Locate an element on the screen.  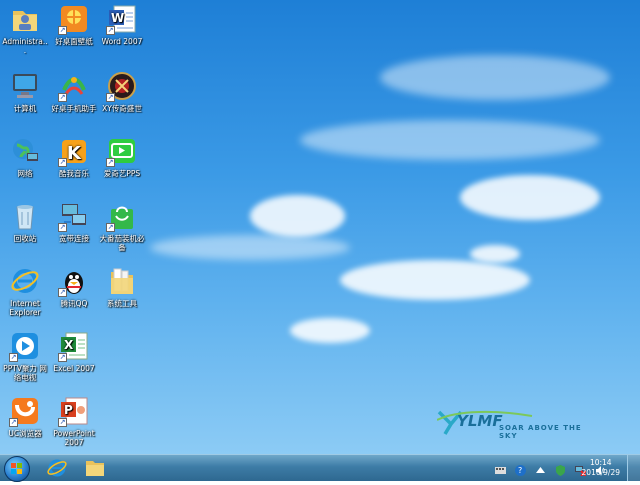
windows-logo-icon is located at coordinates (16, 468).